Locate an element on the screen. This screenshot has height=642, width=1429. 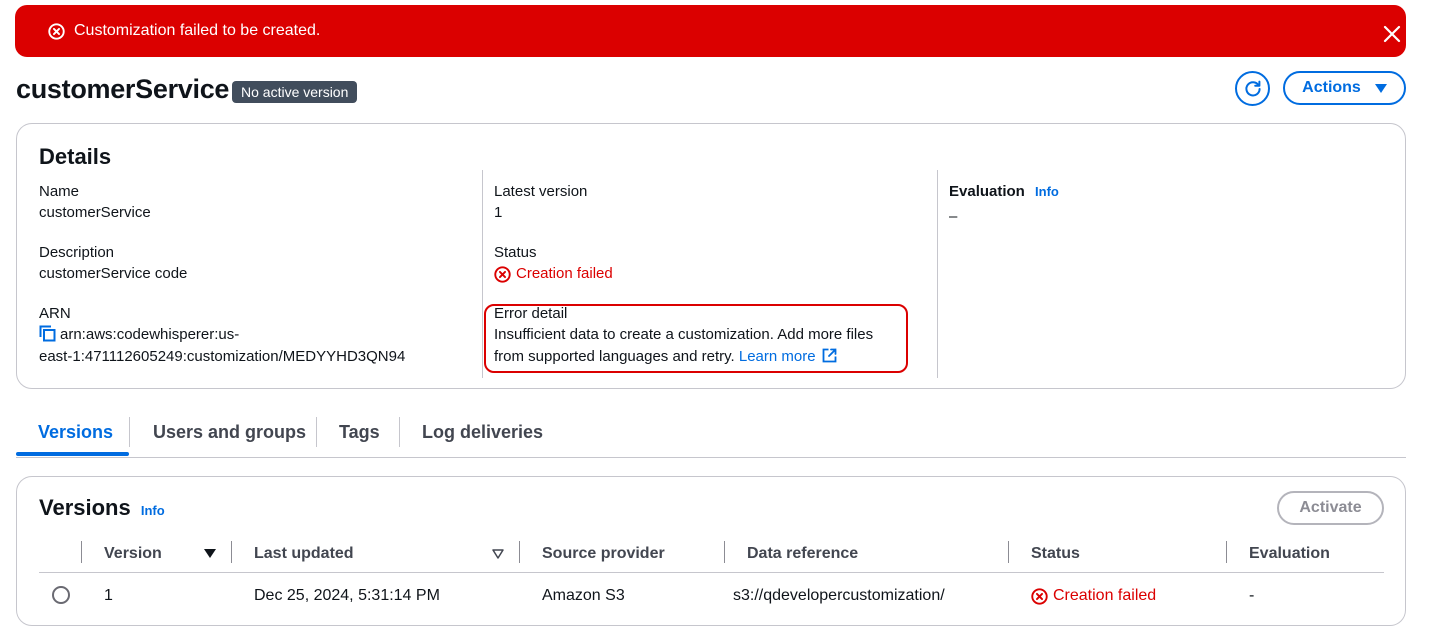
cell-last-updated: Dec 25, 2024, 5:31:14 PM is located at coordinates (347, 595).